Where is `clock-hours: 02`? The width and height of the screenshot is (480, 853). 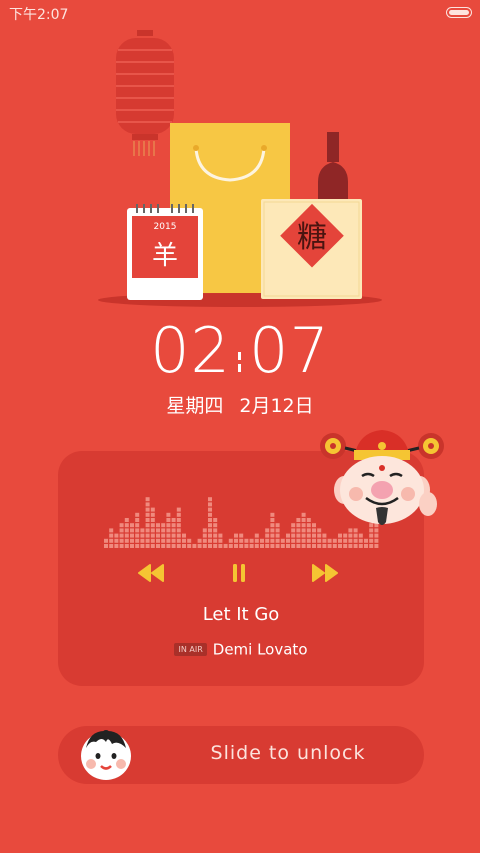
clock-hours: 02 is located at coordinates (190, 350).